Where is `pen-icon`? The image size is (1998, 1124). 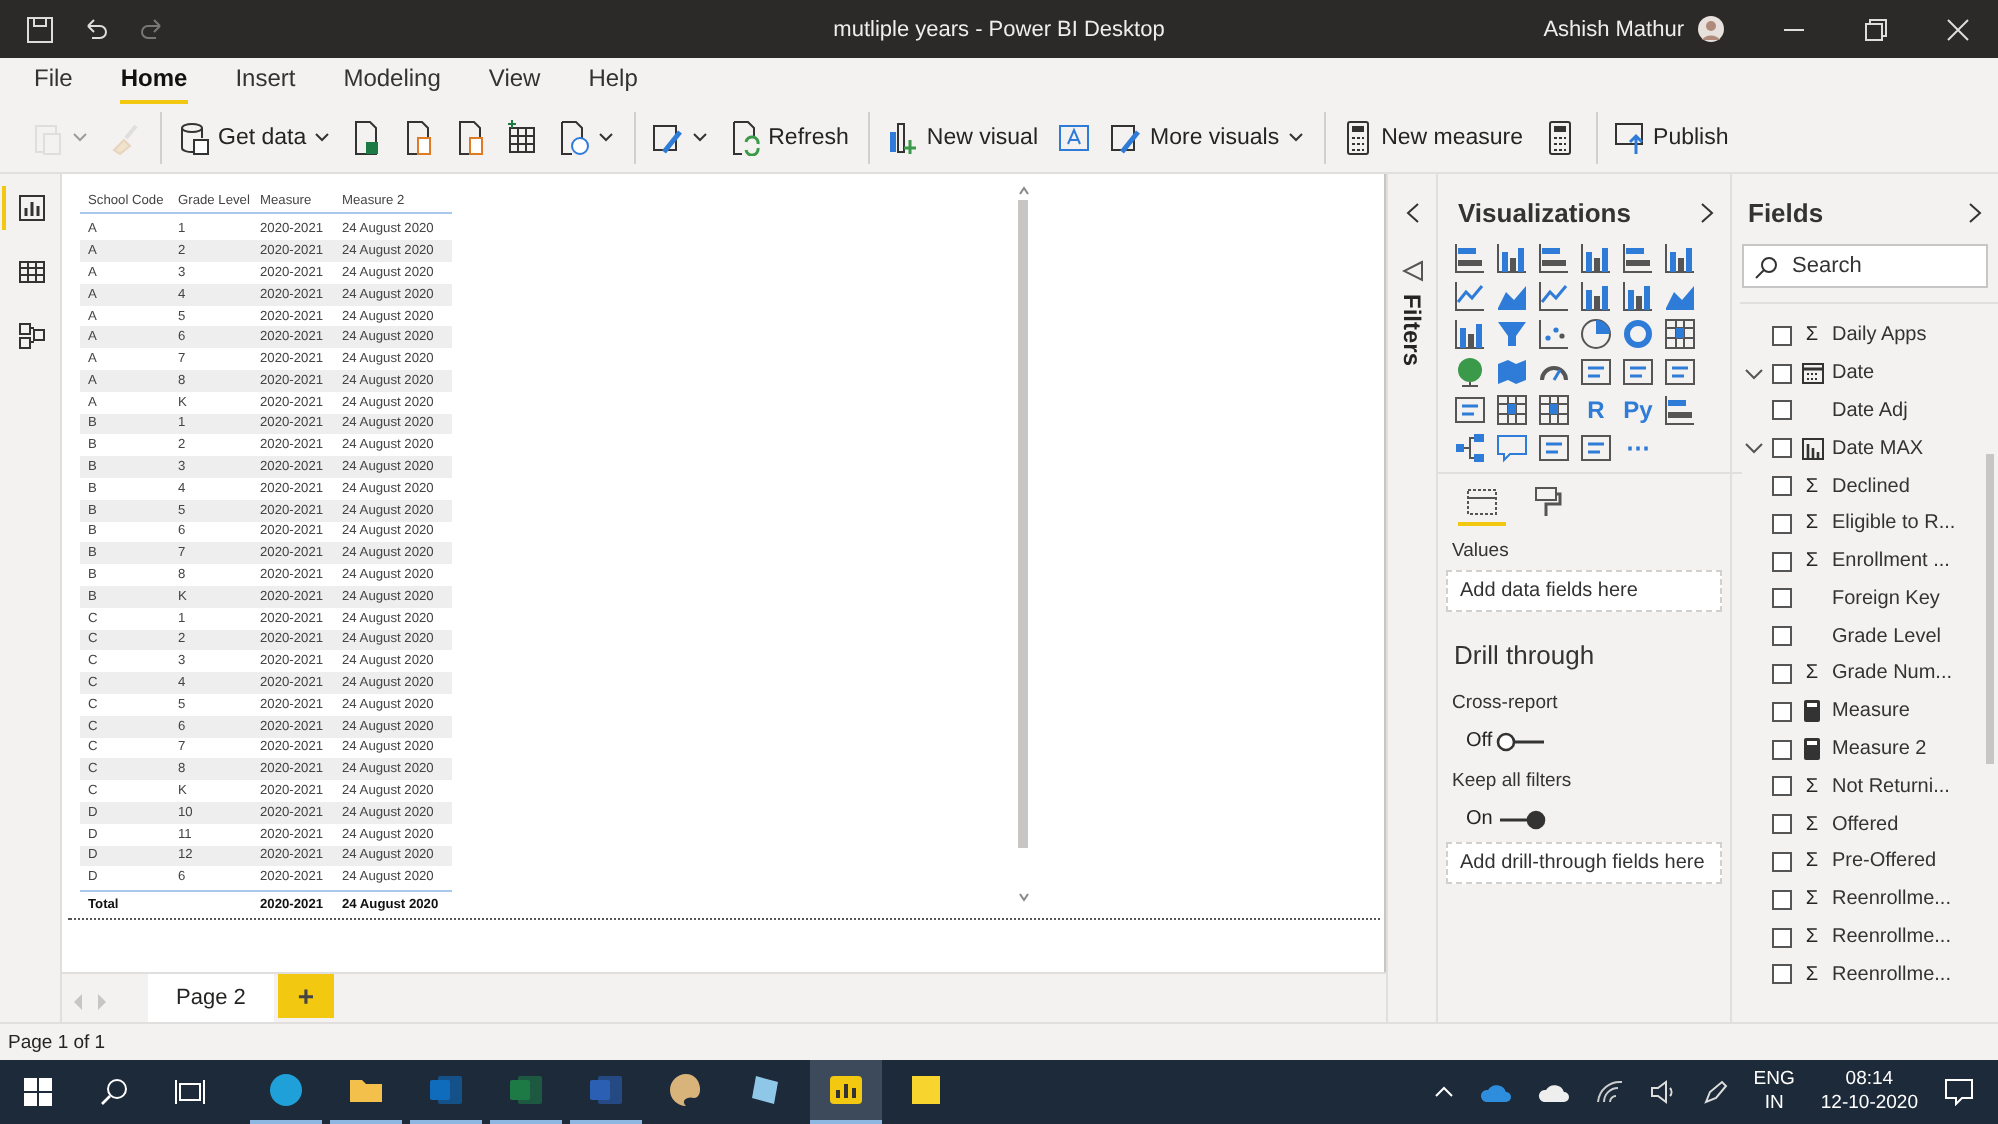 pen-icon is located at coordinates (1715, 1092).